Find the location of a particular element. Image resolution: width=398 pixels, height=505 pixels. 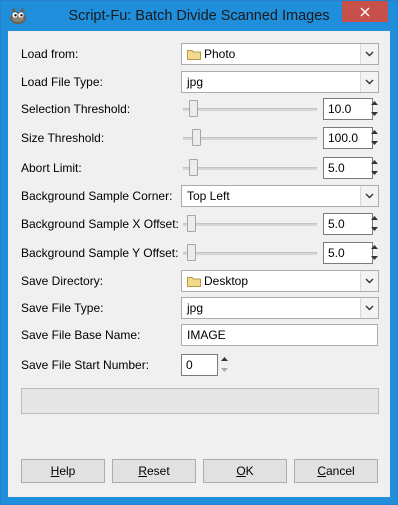

selection-threshold-row: Selection Threshold: 10.0 is located at coordinates (199, 109).